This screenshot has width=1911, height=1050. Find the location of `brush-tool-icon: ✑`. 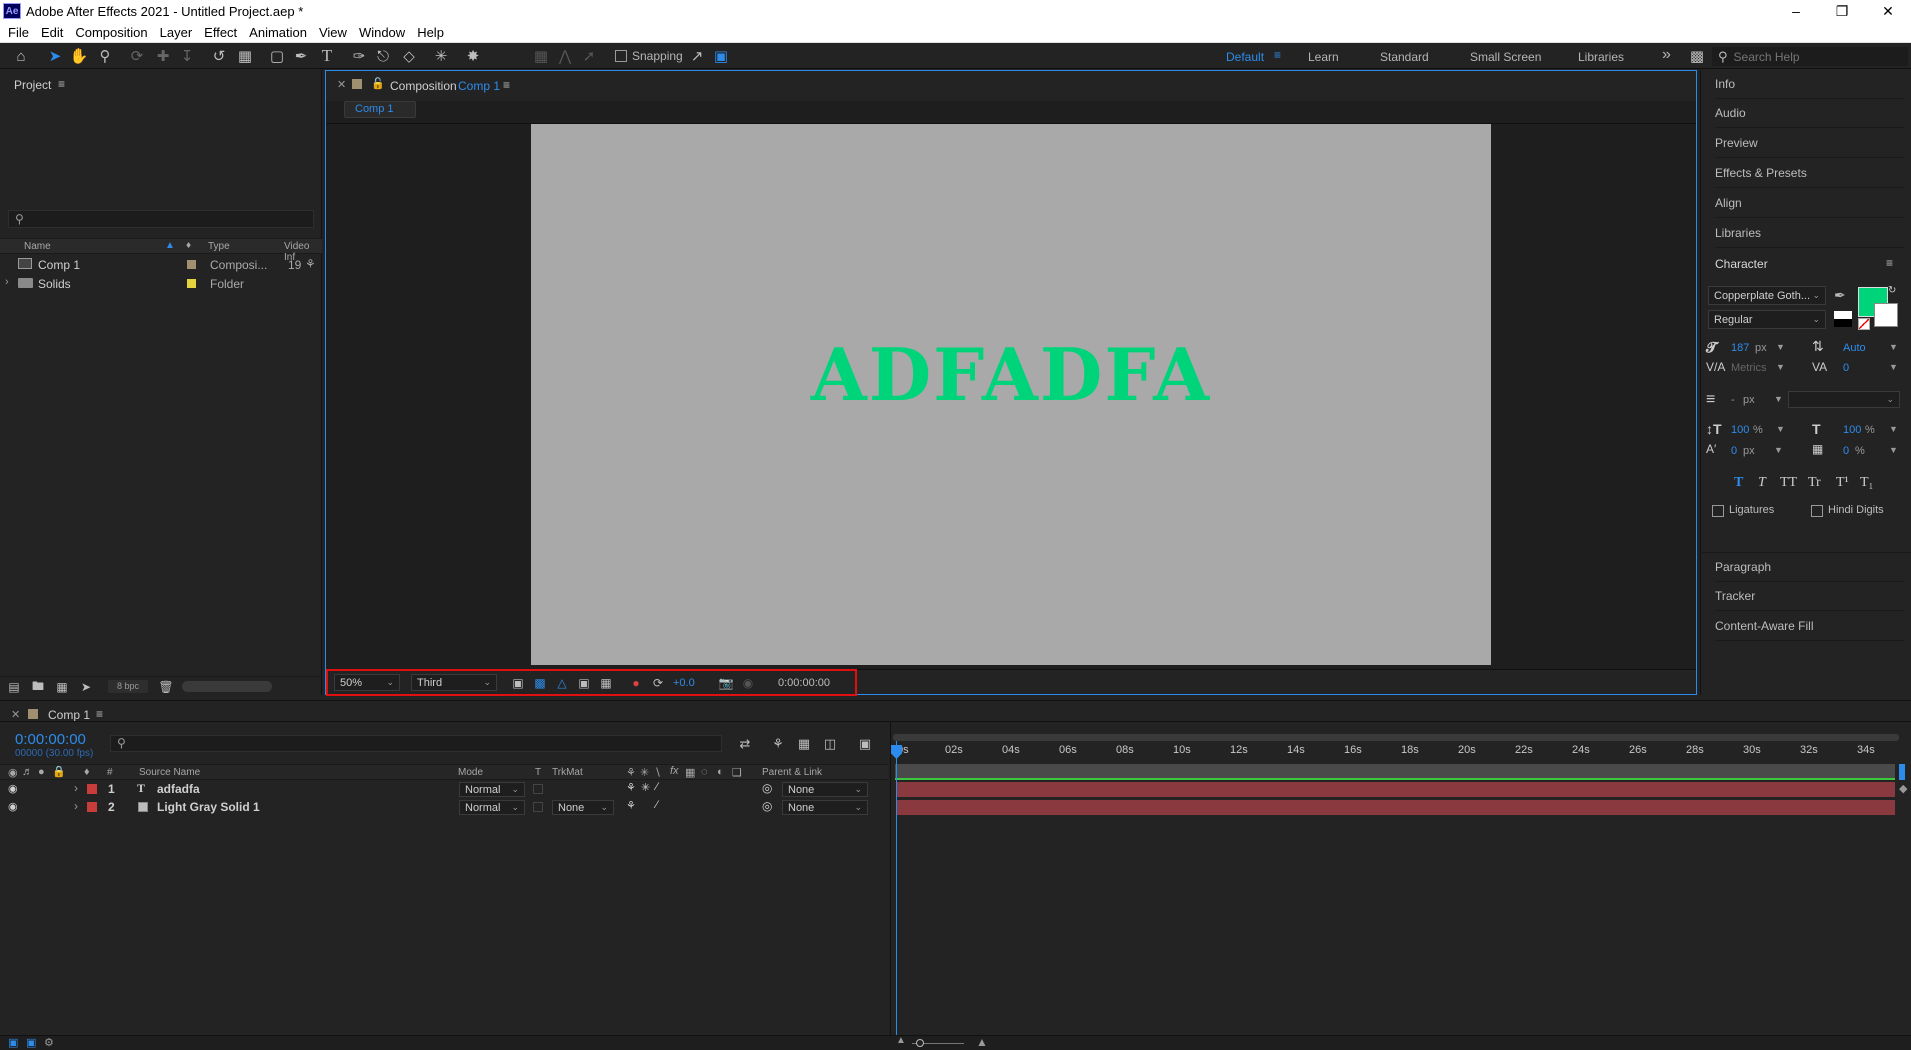

brush-tool-icon: ✑ is located at coordinates (359, 56).